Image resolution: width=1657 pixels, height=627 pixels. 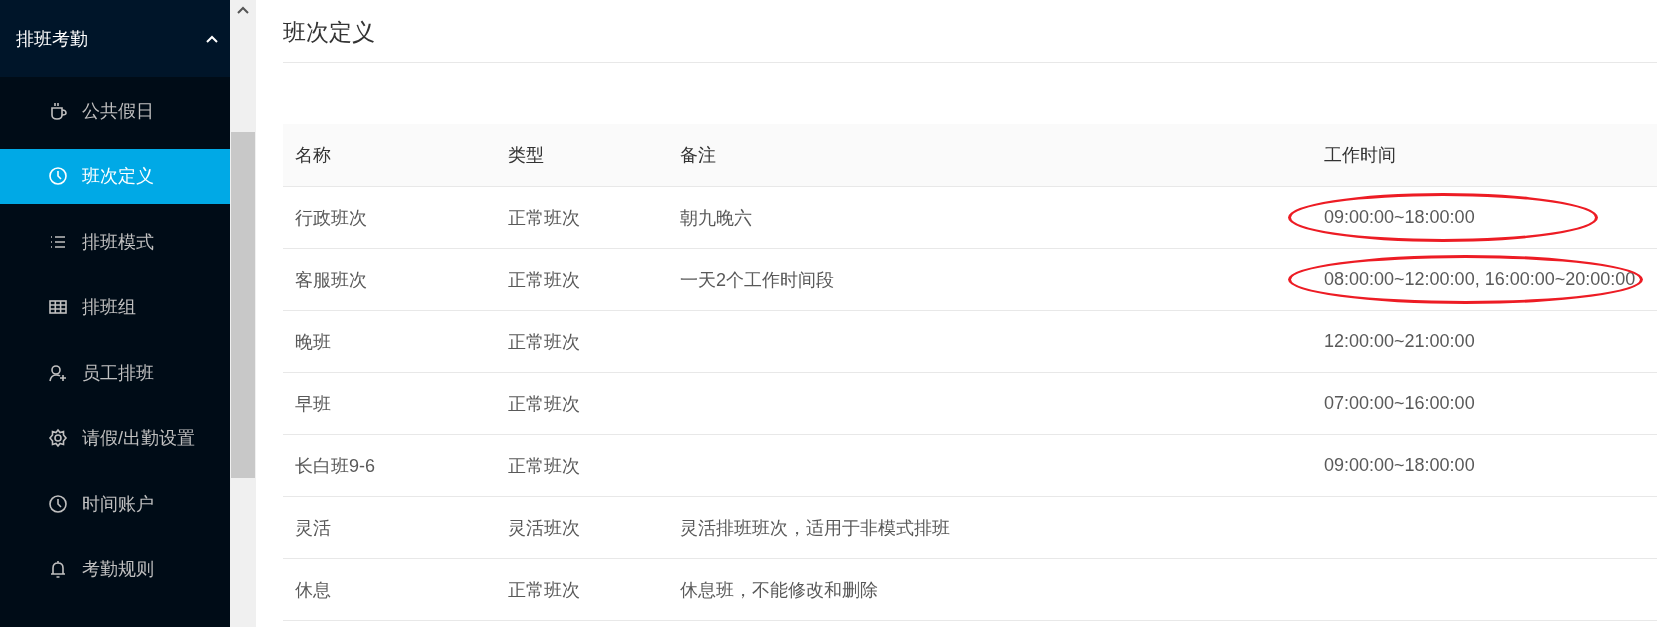 I want to click on name-cell-text: 晚班, so click(x=313, y=342).